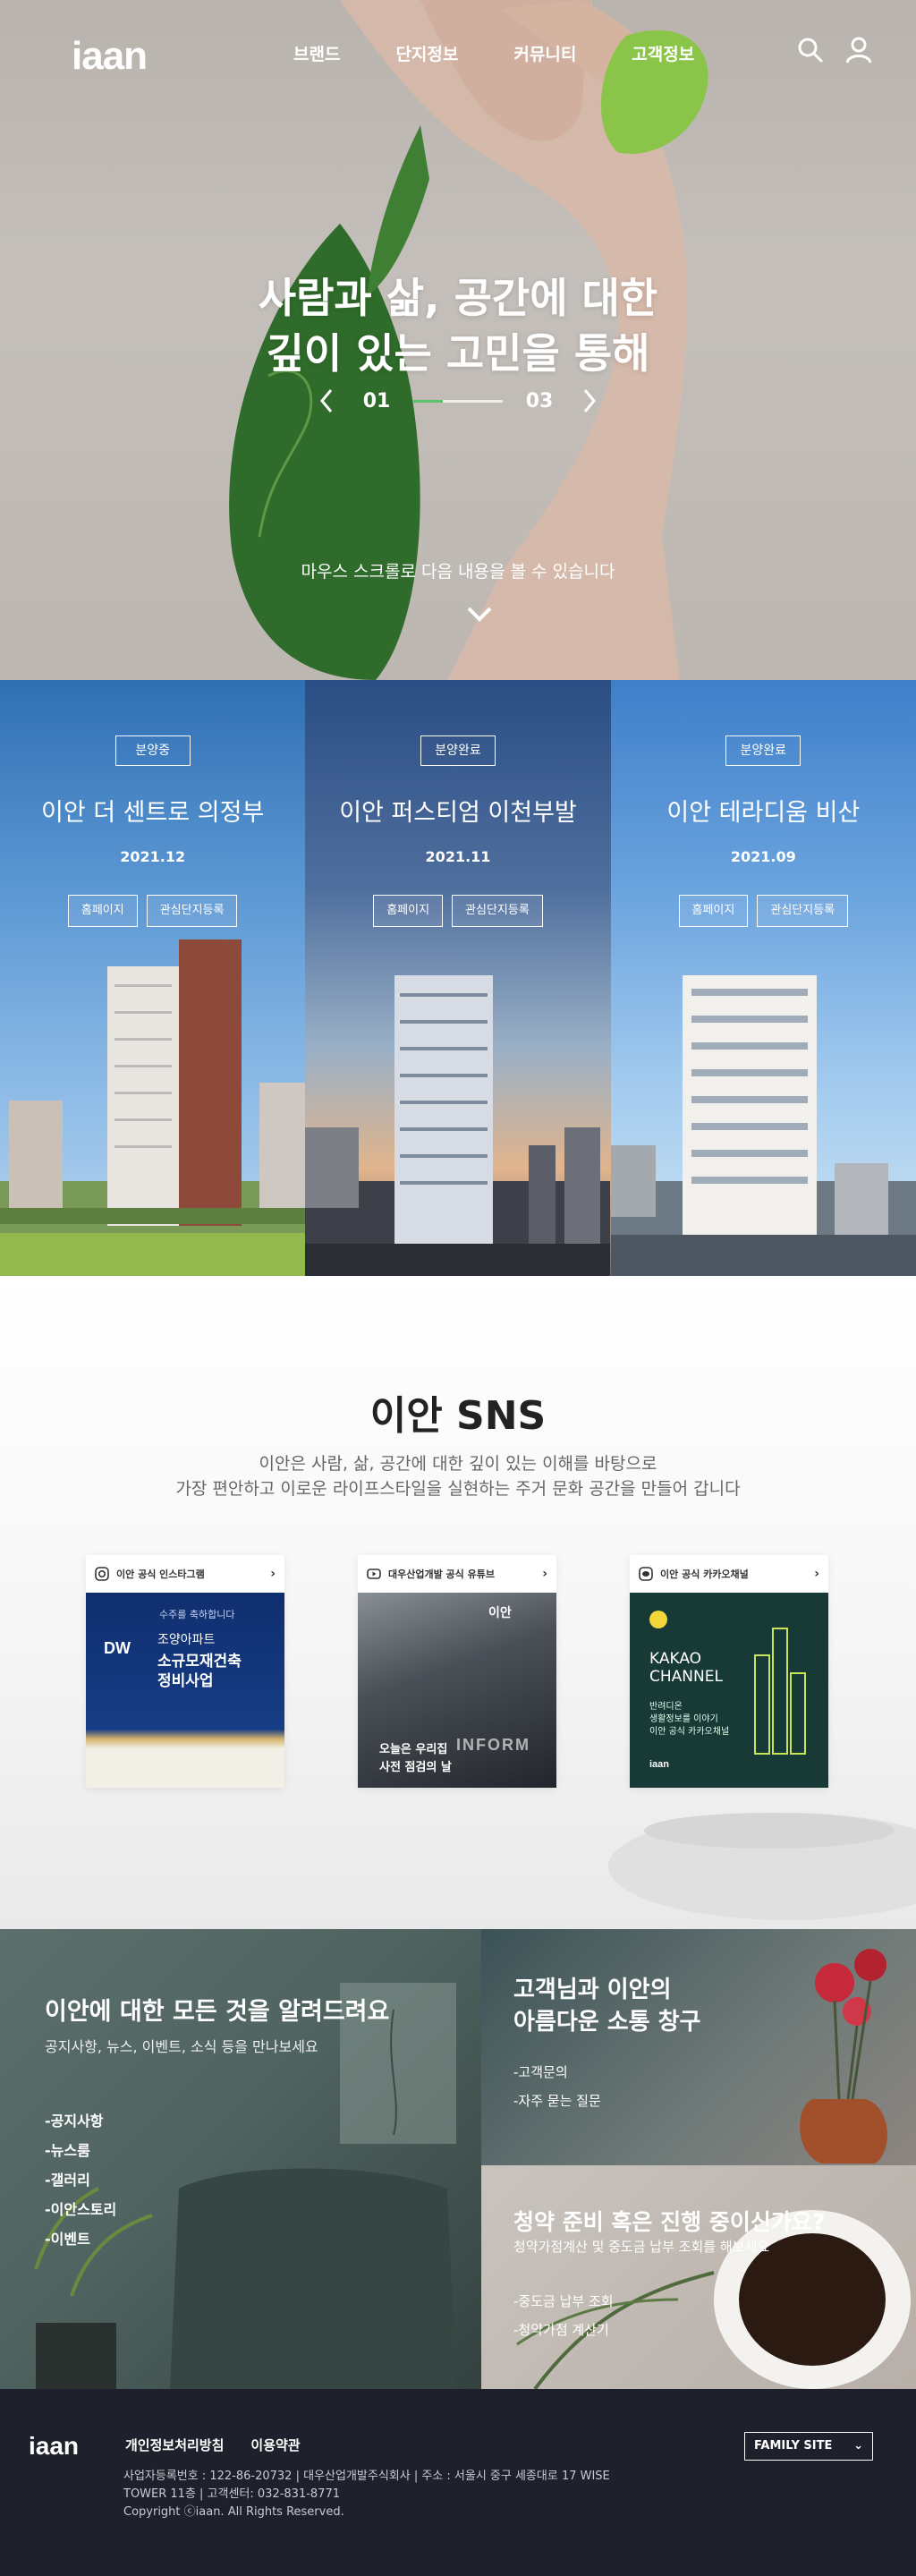 The width and height of the screenshot is (916, 2576). Describe the element at coordinates (160, 1574) in the screenshot. I see `card-label: 이안 공식 인스타그램` at that location.